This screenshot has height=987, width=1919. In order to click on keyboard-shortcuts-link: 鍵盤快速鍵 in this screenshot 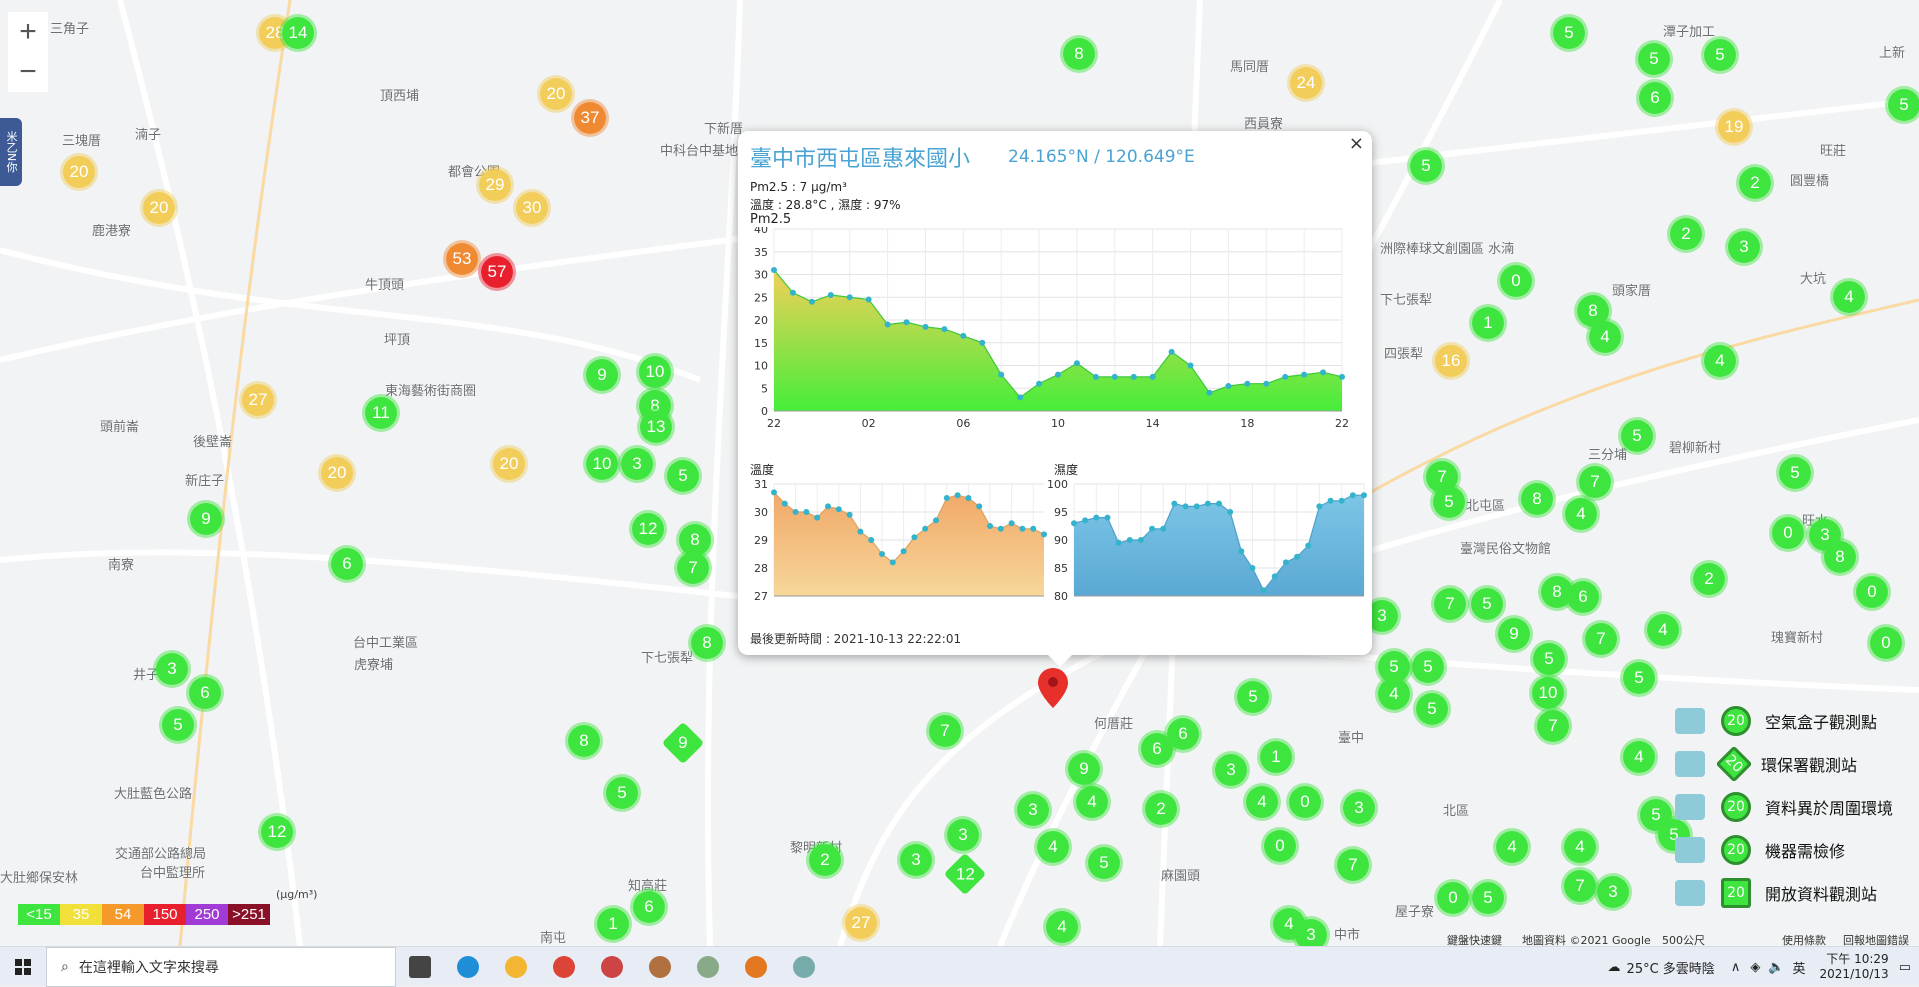, I will do `click(1474, 939)`.